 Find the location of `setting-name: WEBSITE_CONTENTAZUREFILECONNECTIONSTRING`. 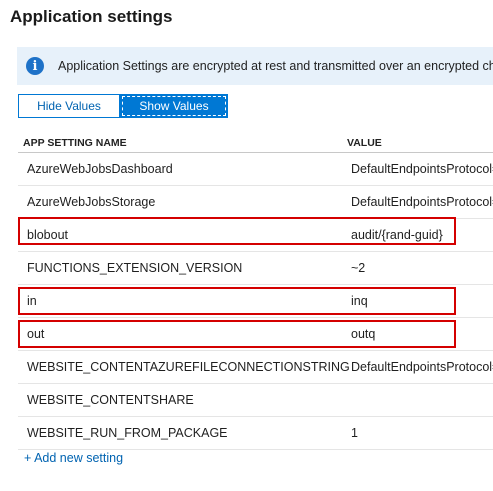

setting-name: WEBSITE_CONTENTAZUREFILECONNECTIONSTRING is located at coordinates (188, 367).